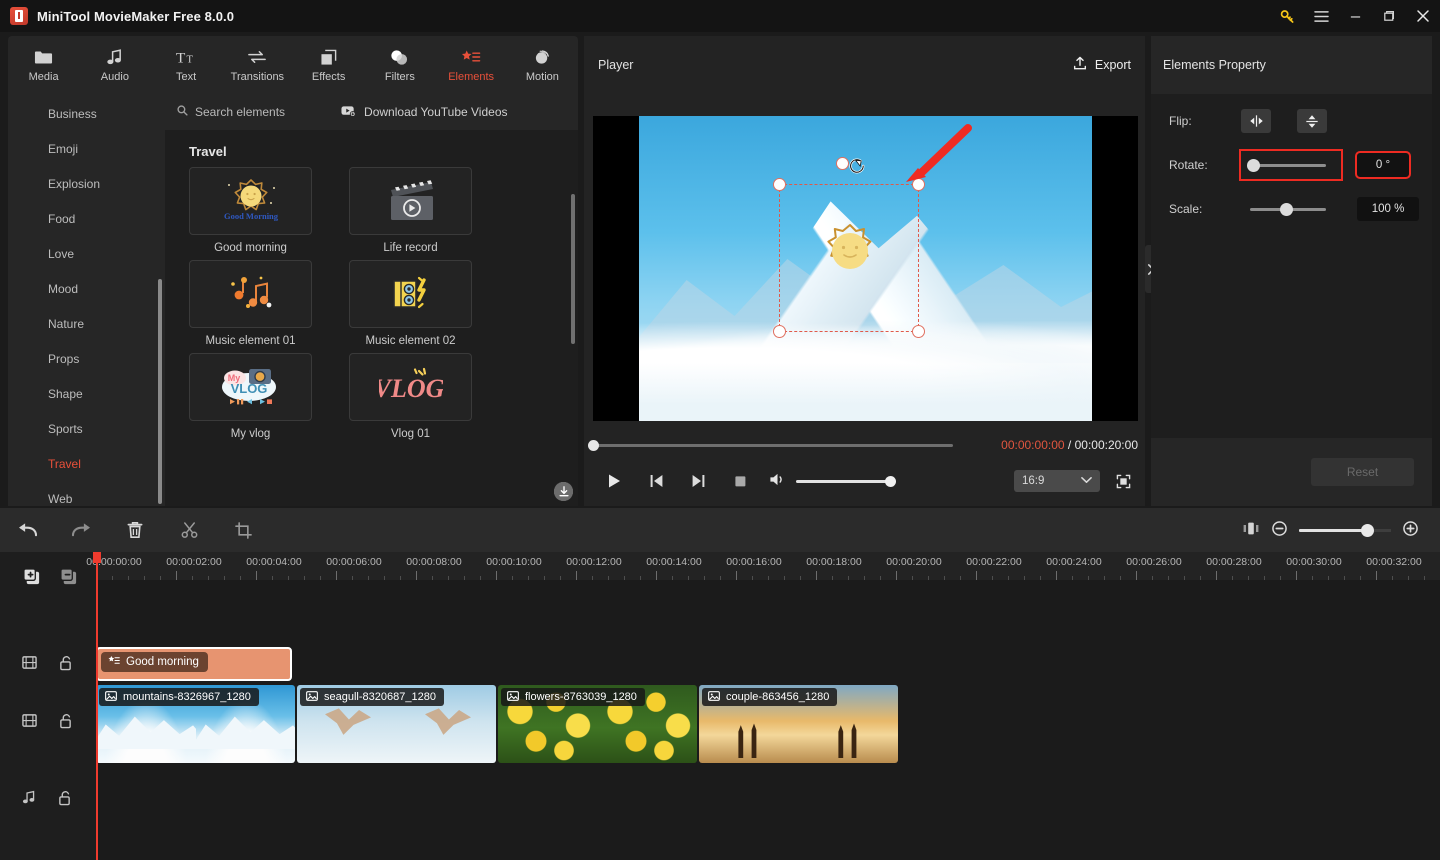 The width and height of the screenshot is (1440, 860). I want to click on element-card-my-vlog: My VLOG My vlog, so click(381, 427).